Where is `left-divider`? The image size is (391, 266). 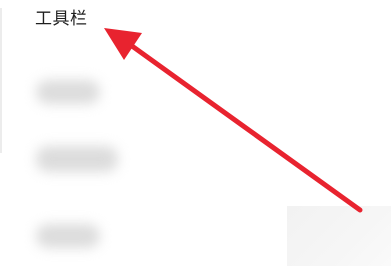
left-divider is located at coordinates (1, 80).